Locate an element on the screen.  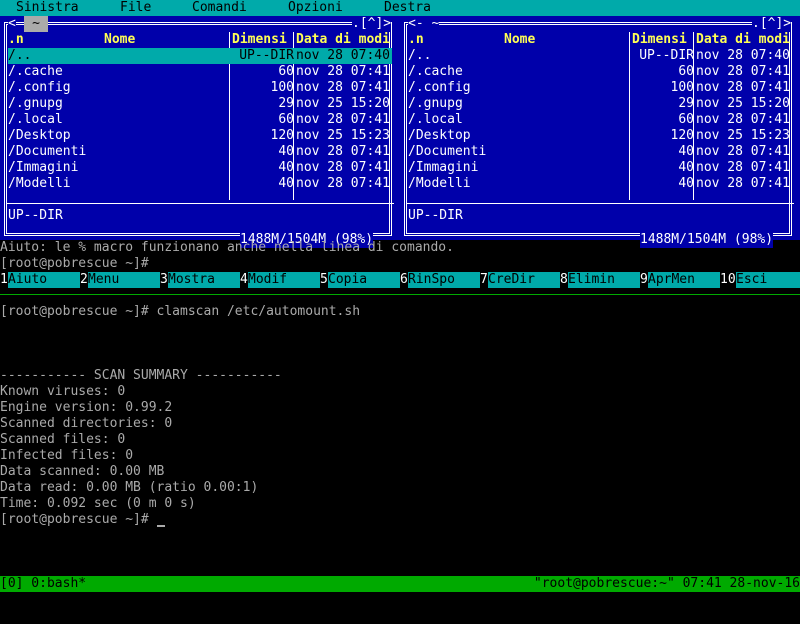
menu-file: File is located at coordinates (135, 8).